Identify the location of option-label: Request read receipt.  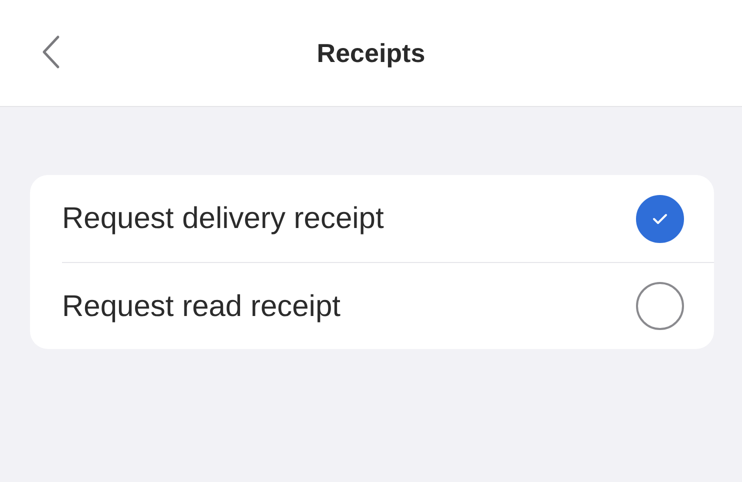
(201, 306).